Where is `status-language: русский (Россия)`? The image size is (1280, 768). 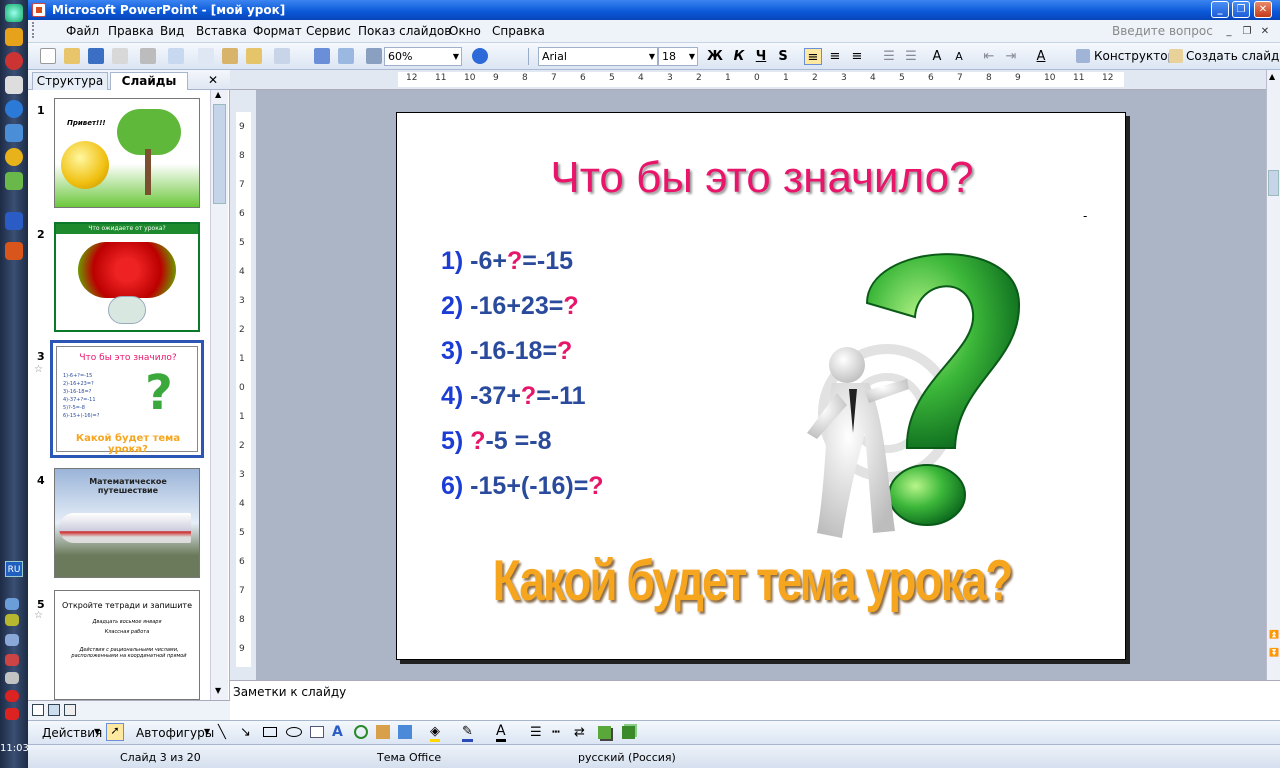 status-language: русский (Россия) is located at coordinates (627, 757).